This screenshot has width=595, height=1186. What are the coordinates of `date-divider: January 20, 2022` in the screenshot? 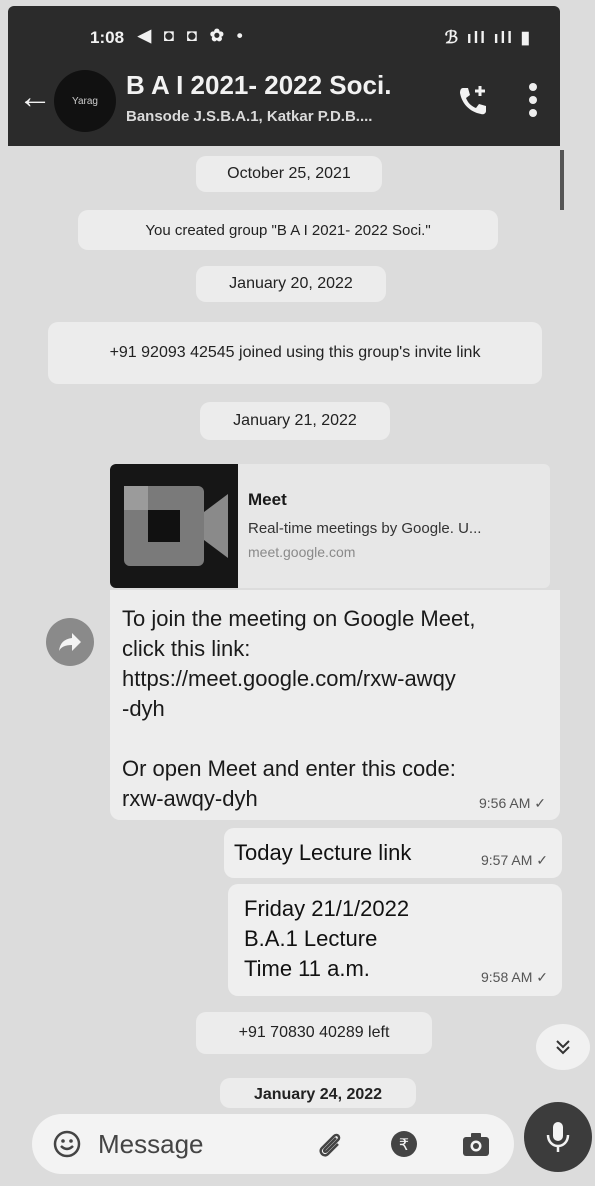 It's located at (291, 284).